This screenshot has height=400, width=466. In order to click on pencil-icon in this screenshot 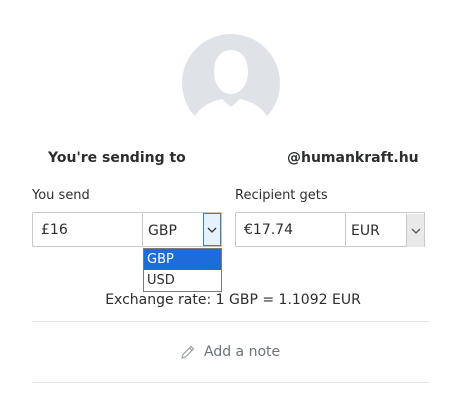, I will do `click(188, 352)`.